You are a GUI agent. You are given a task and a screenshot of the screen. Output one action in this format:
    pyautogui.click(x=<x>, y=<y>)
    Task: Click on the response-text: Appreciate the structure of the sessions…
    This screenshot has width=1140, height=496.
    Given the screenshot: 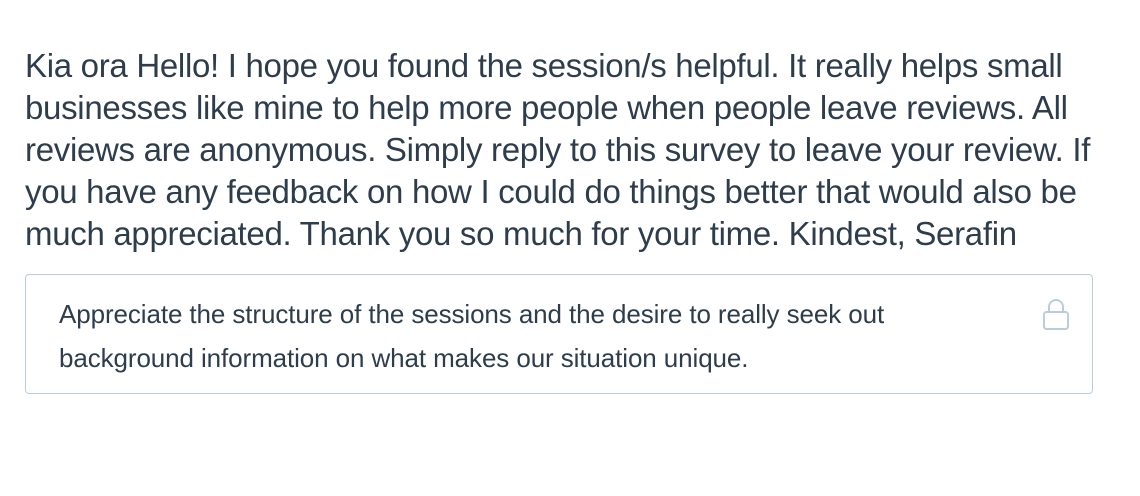 What is the action you would take?
    pyautogui.click(x=472, y=336)
    